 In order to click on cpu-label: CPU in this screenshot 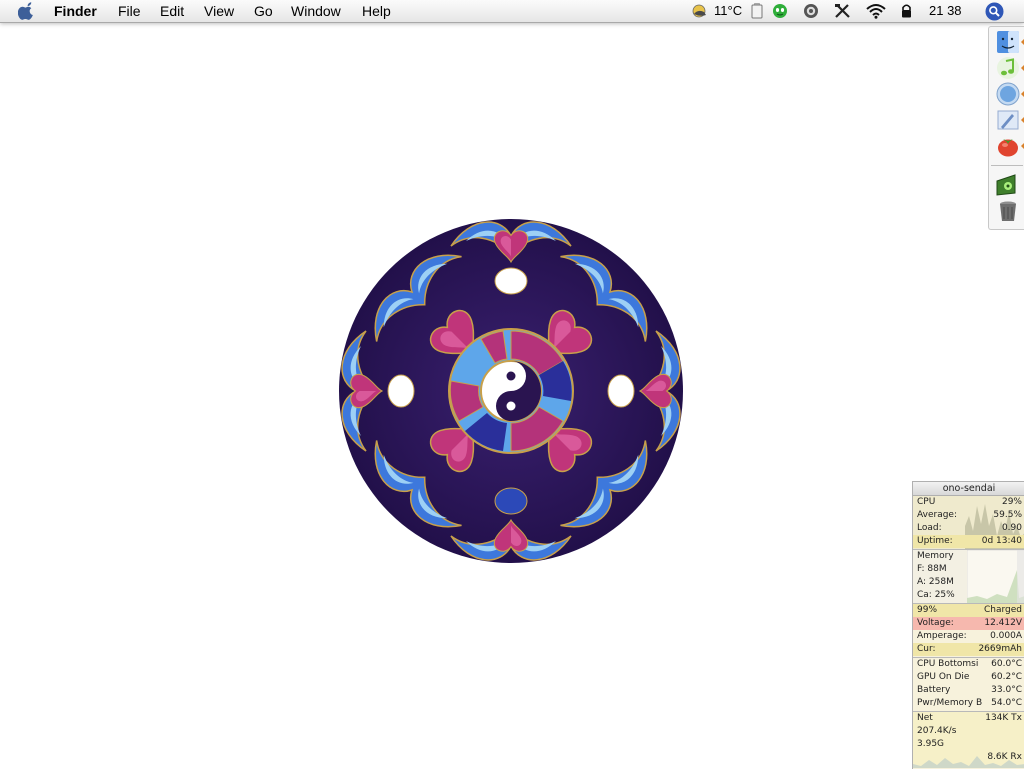, I will do `click(926, 502)`.